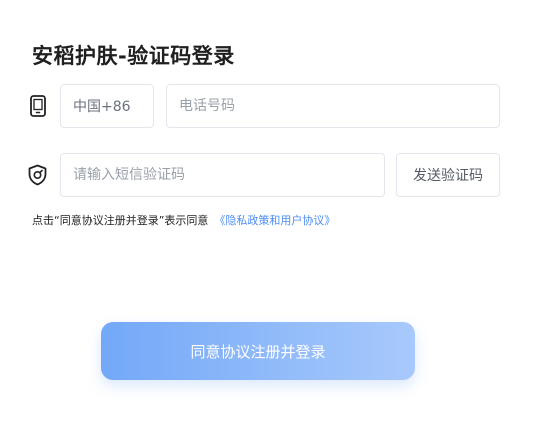  I want to click on country-code-selector: 中国+86, so click(107, 106).